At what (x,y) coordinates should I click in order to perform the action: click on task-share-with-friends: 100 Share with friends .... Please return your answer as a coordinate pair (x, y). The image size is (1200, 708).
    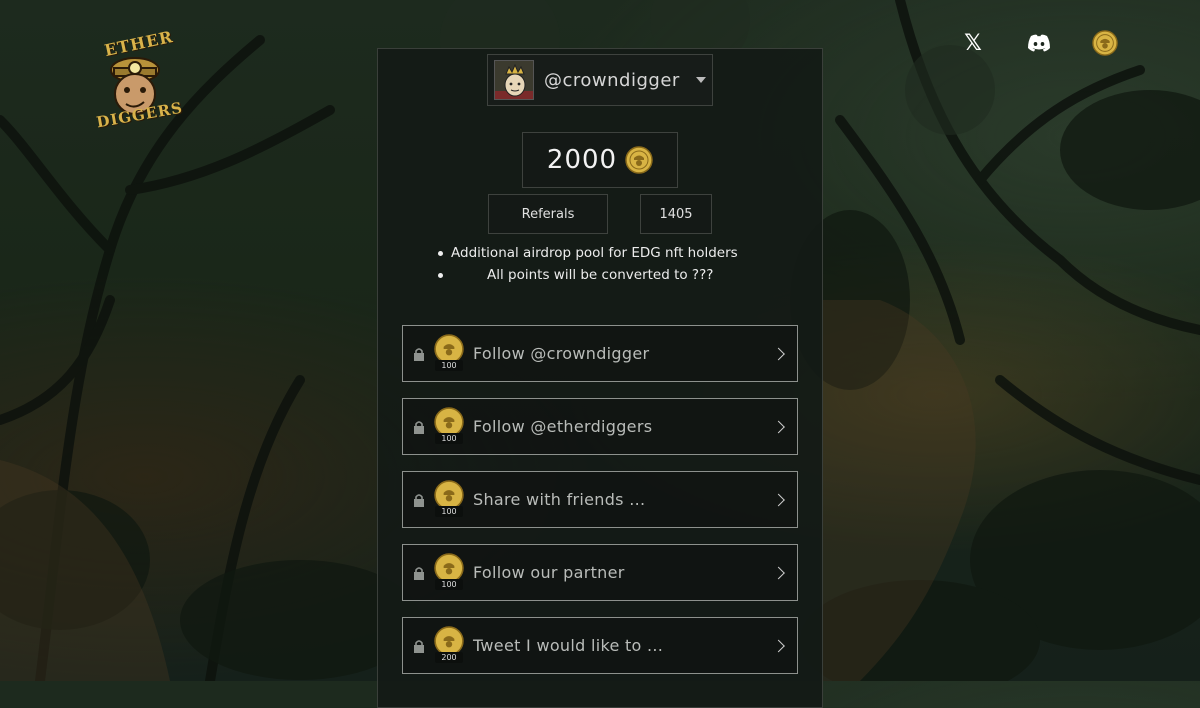
    Looking at the image, I should click on (600, 499).